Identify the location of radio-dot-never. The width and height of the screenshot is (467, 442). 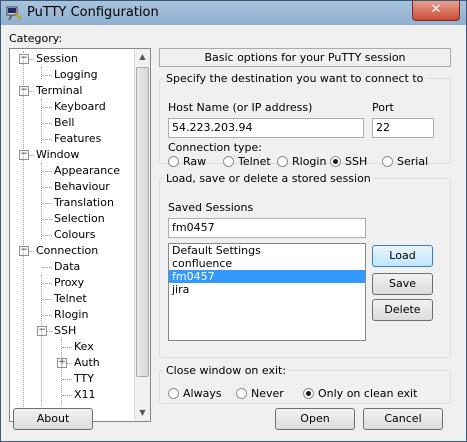
(241, 393).